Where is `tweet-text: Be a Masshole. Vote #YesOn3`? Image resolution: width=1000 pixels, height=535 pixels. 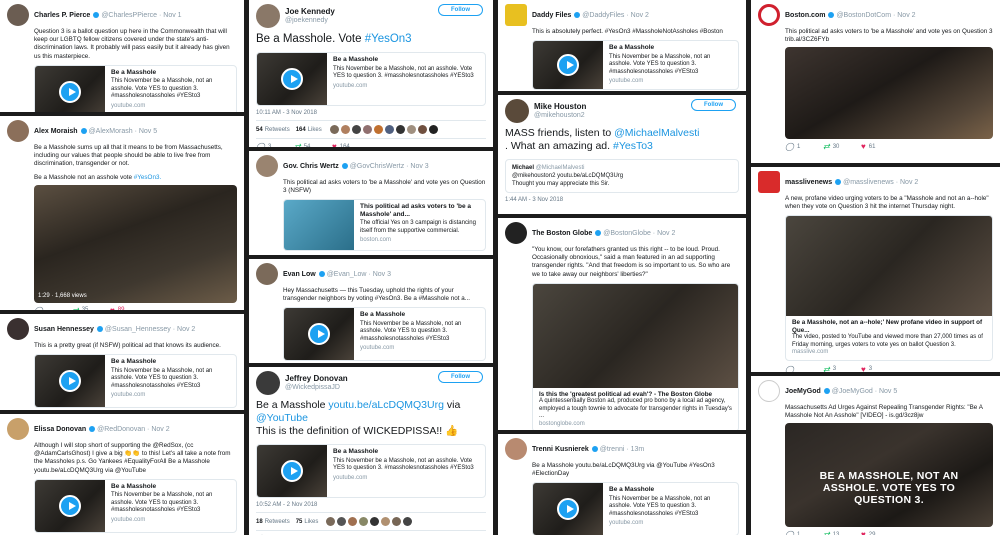
tweet-text: Be a Masshole. Vote #YesOn3 is located at coordinates (334, 39).